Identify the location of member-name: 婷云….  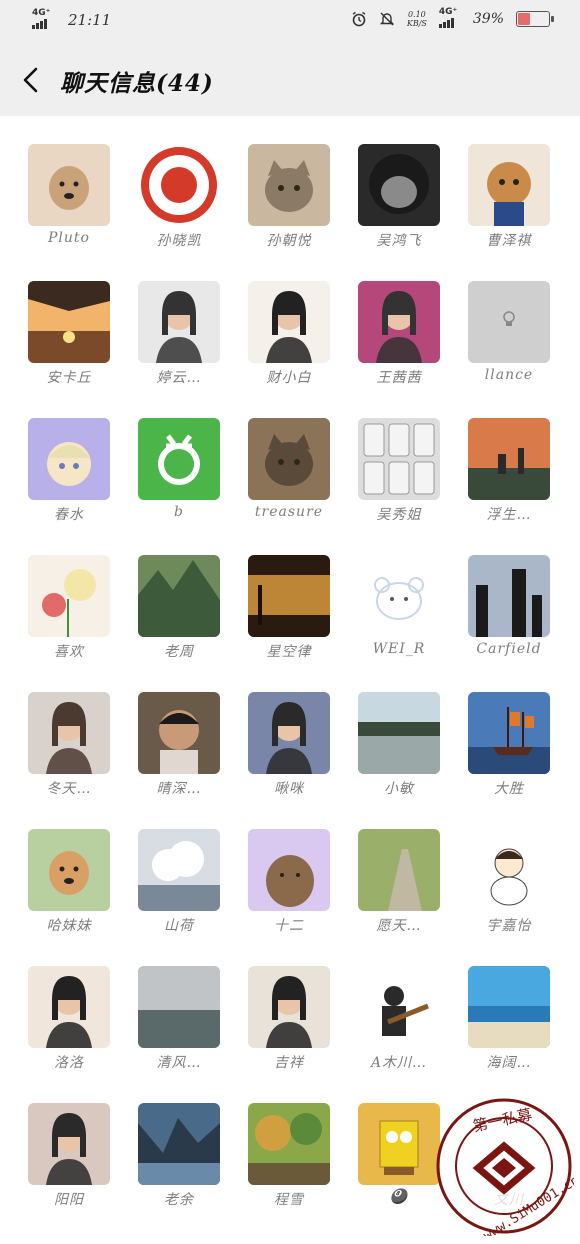
(179, 378).